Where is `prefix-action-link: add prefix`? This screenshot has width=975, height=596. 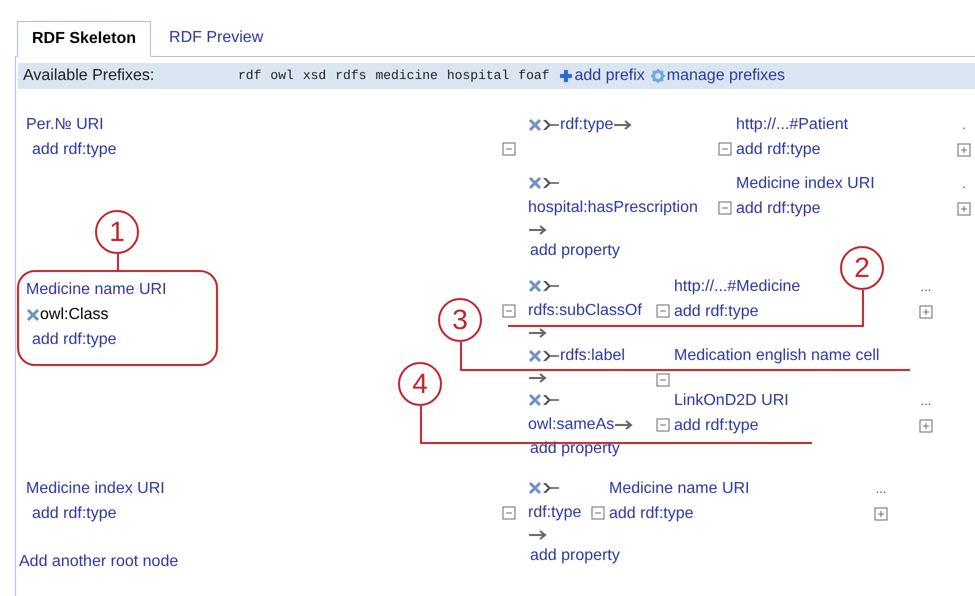 prefix-action-link: add prefix is located at coordinates (601, 76).